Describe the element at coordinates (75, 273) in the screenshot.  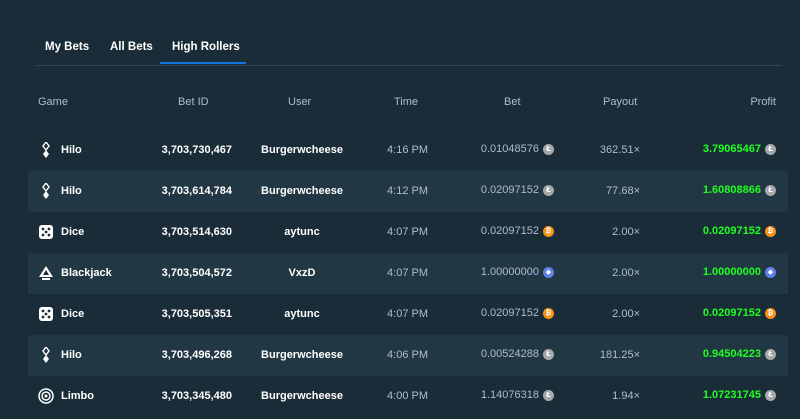
I see `game-cell: Blackjack` at that location.